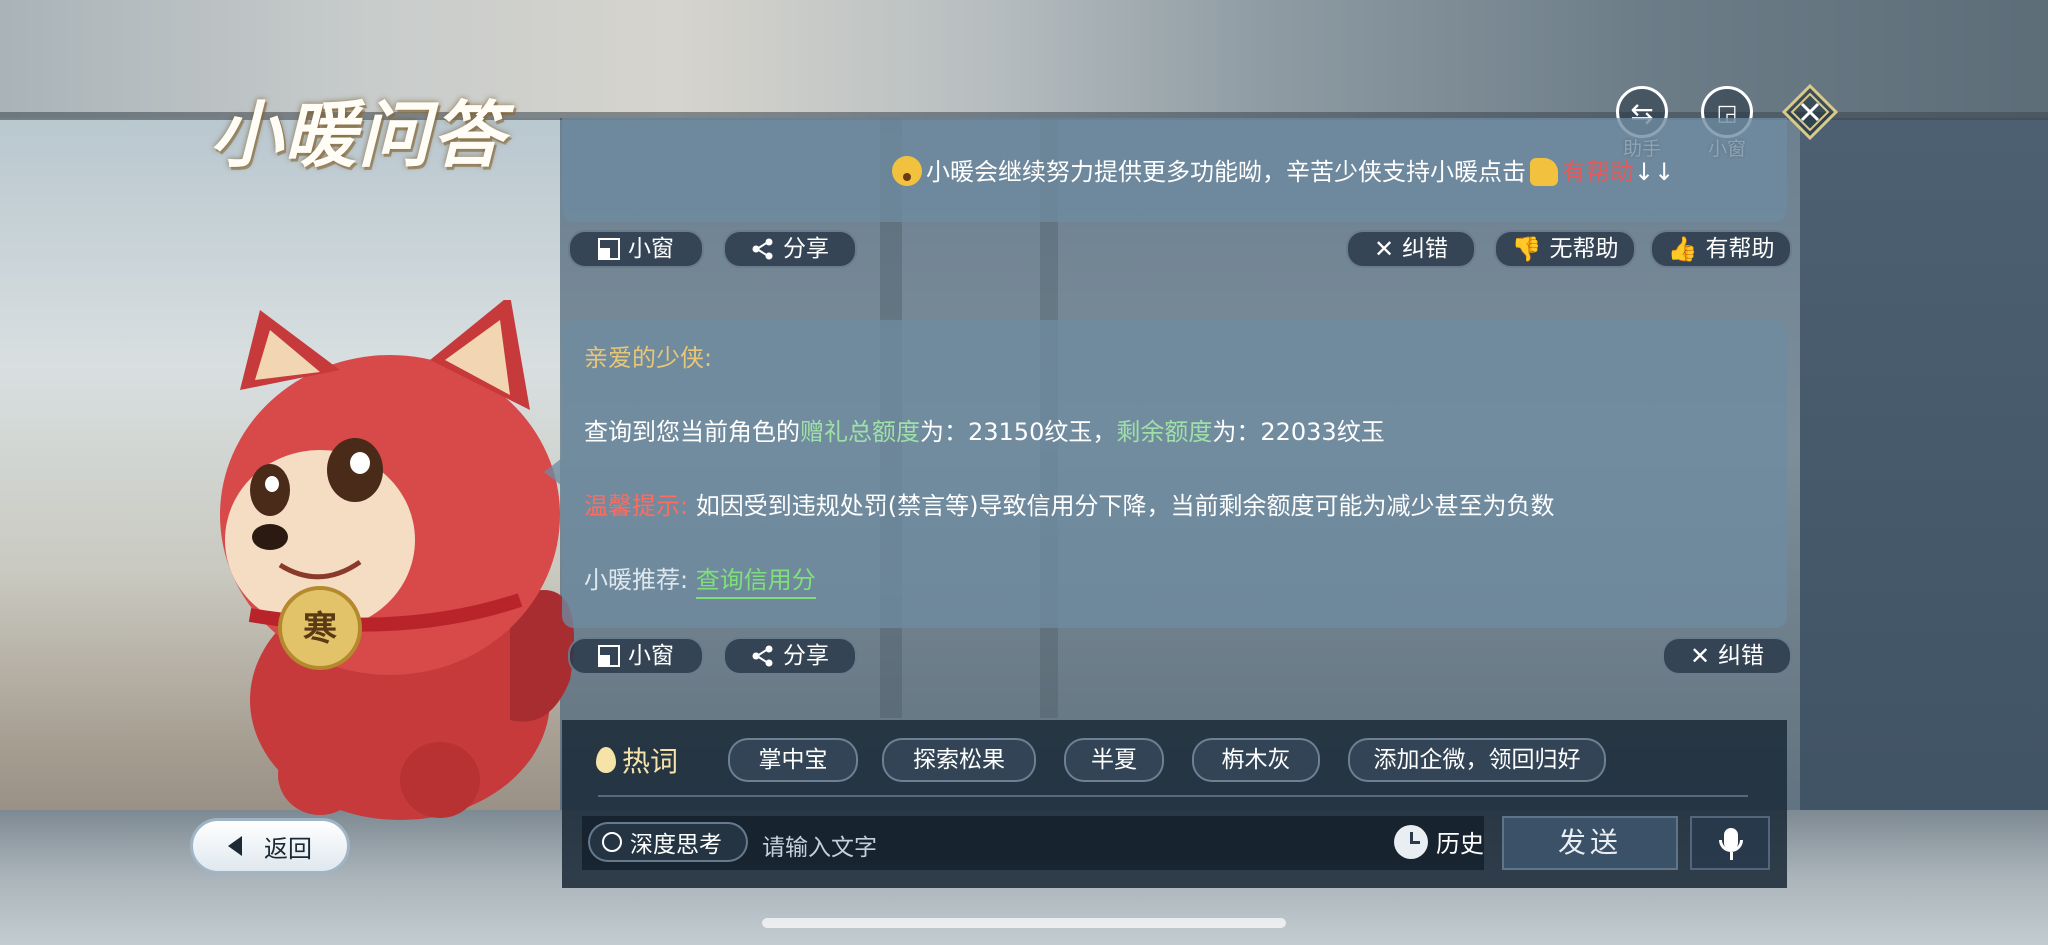 The width and height of the screenshot is (2048, 945). I want to click on arrows-text: ↓↓, so click(1654, 172).